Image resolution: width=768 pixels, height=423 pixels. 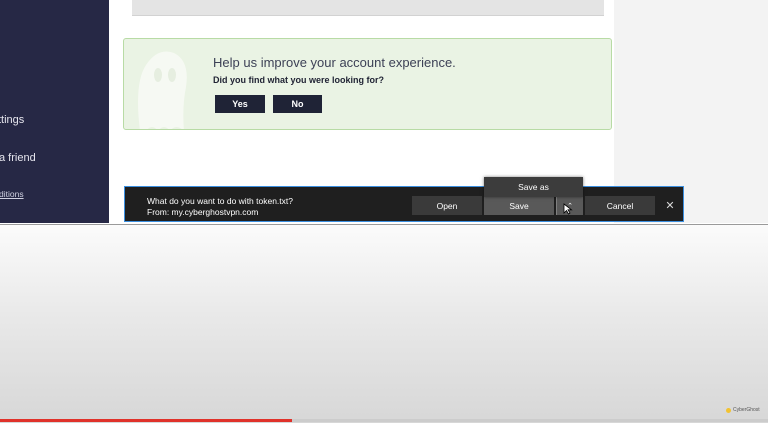 I want to click on download-prompt: What do you want to do with token.txt?, so click(x=220, y=201).